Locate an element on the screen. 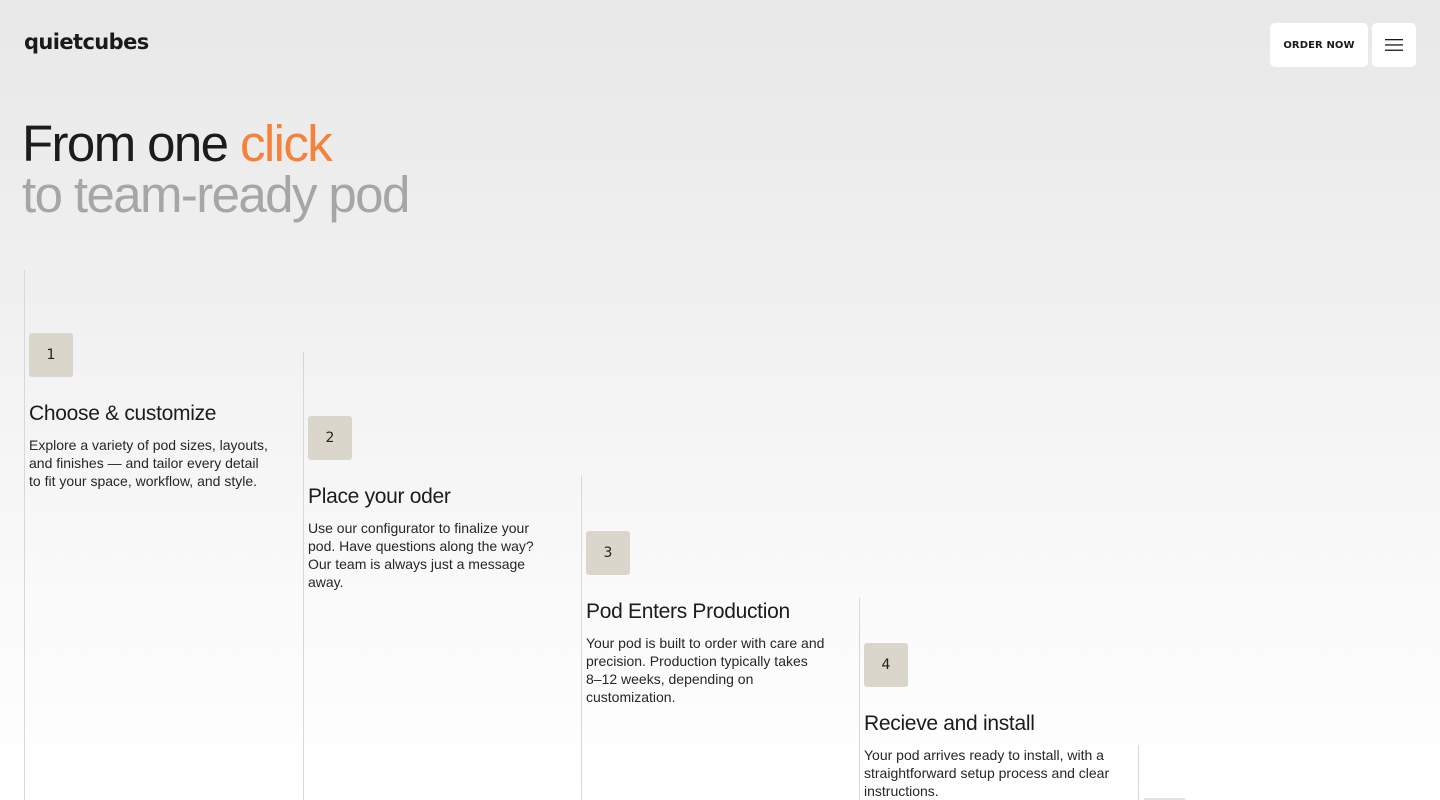 The image size is (1440, 800). hero-line-1: From one click is located at coordinates (215, 143).